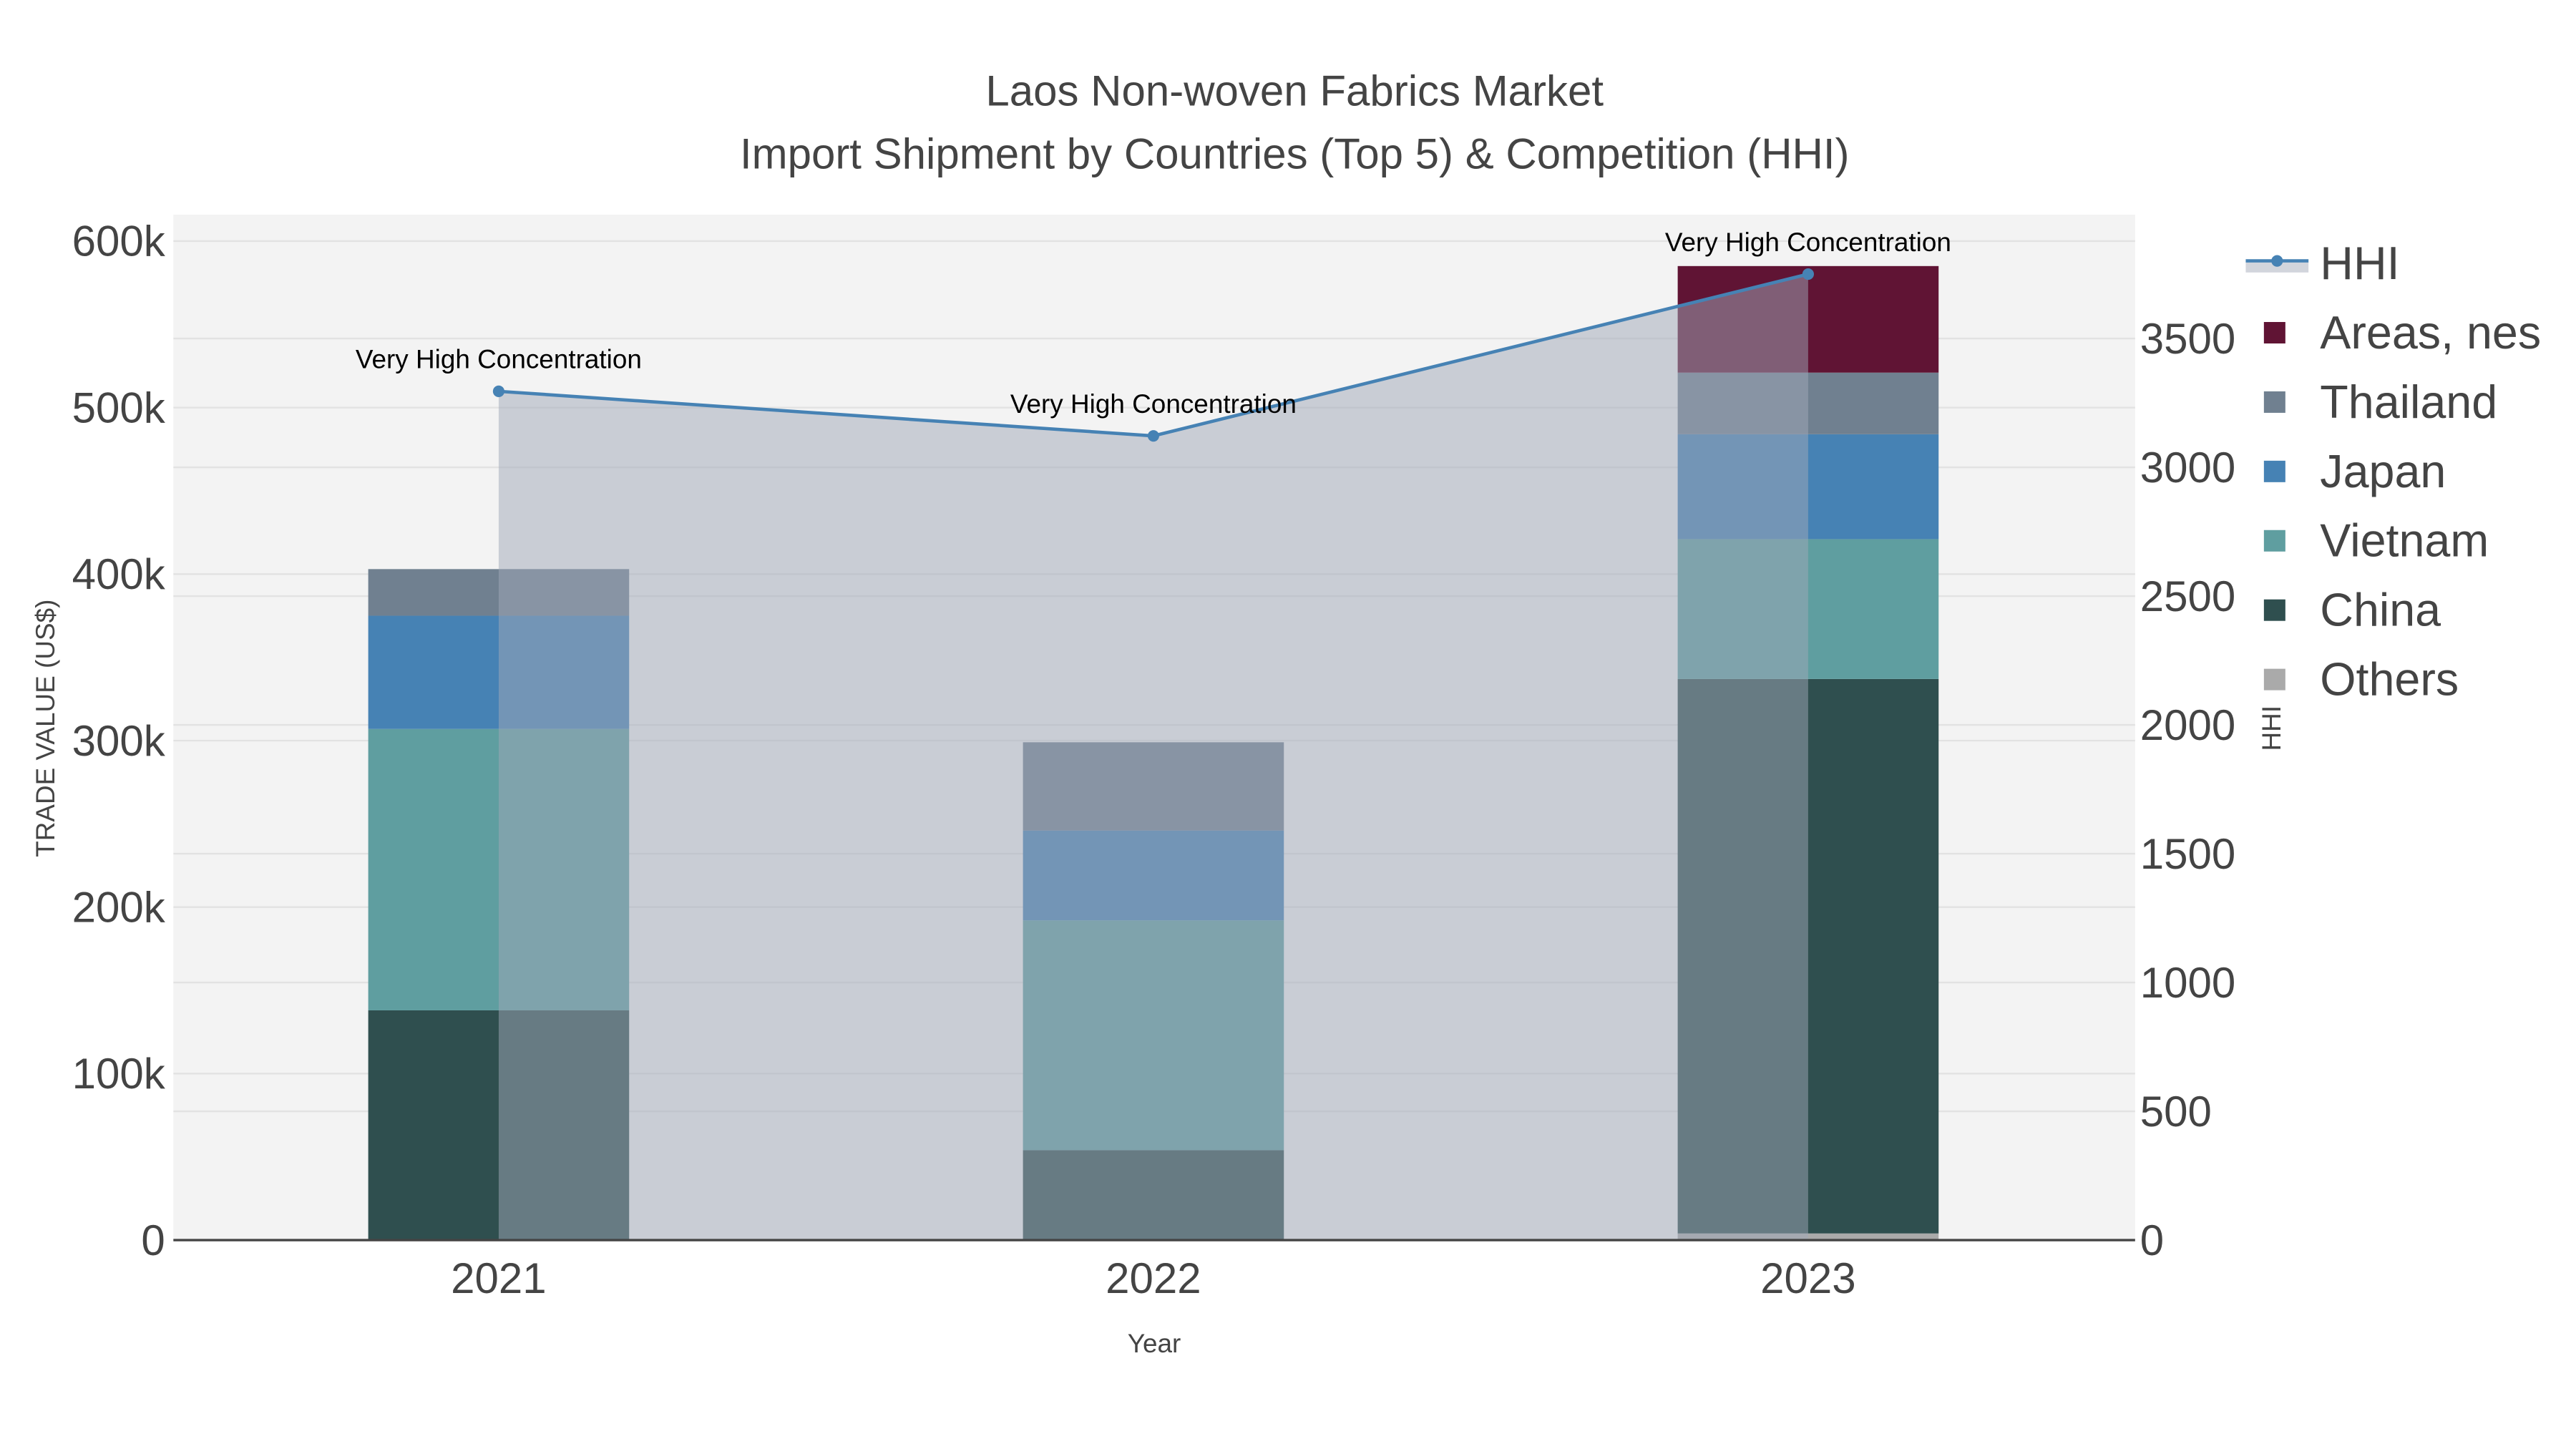  What do you see at coordinates (2274, 610) in the screenshot?
I see `legend-swatch-china` at bounding box center [2274, 610].